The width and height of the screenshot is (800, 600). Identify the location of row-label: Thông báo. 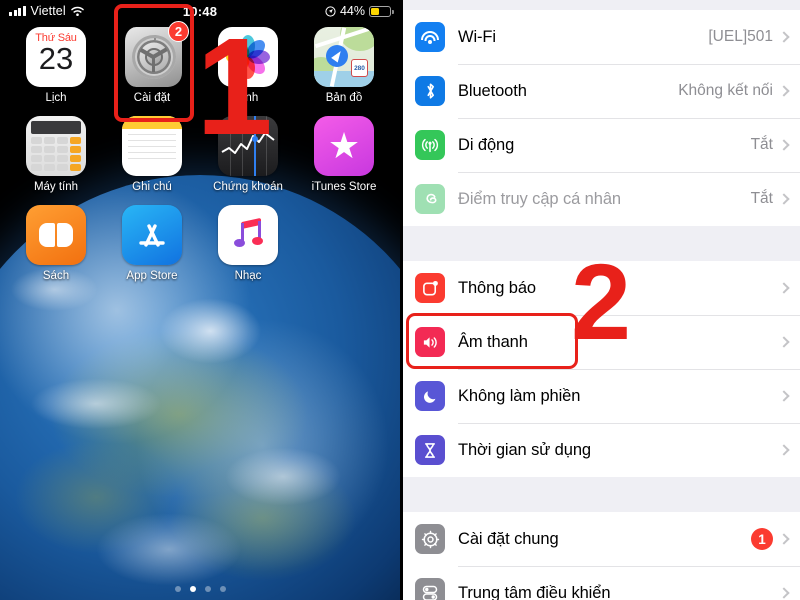
(497, 287).